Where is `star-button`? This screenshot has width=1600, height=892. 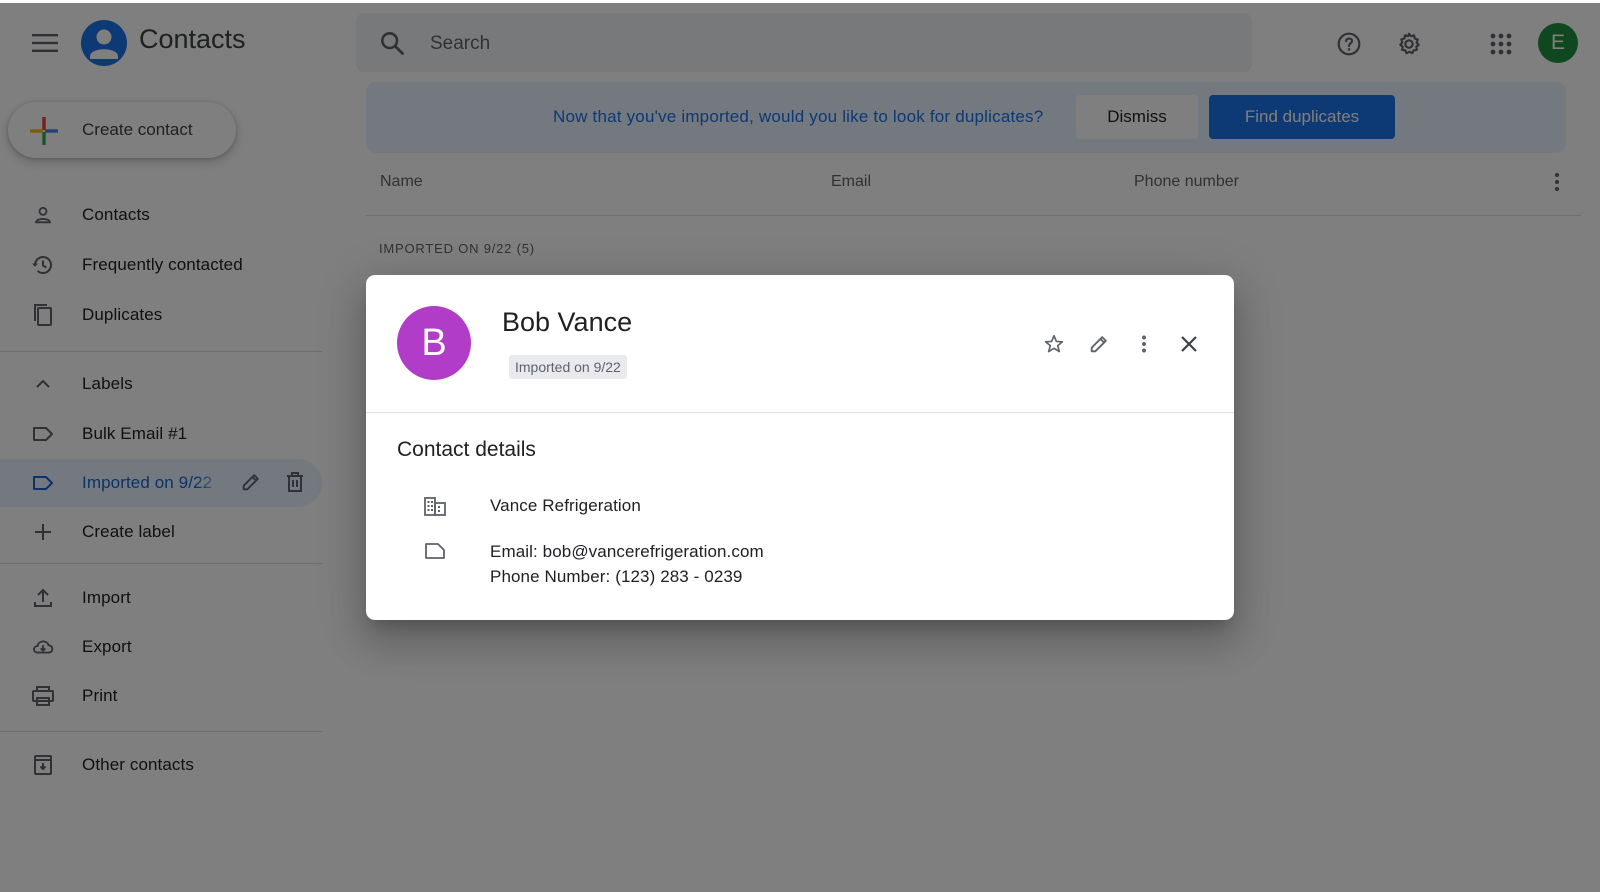 star-button is located at coordinates (1054, 344).